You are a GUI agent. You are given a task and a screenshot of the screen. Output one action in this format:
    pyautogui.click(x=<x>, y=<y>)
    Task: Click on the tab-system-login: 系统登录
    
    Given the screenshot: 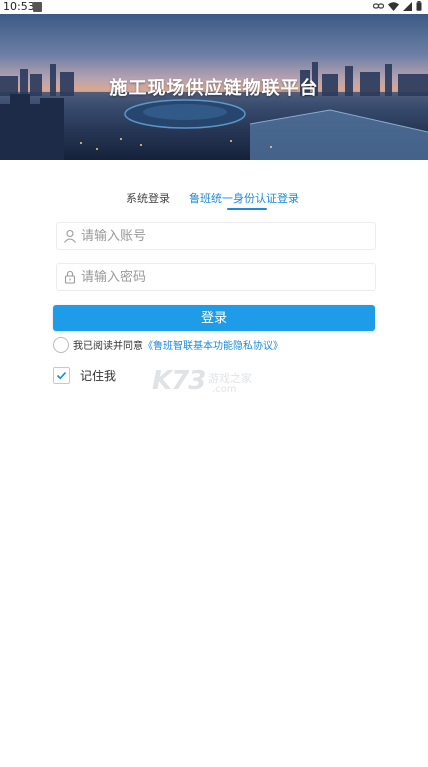 What is the action you would take?
    pyautogui.click(x=148, y=198)
    